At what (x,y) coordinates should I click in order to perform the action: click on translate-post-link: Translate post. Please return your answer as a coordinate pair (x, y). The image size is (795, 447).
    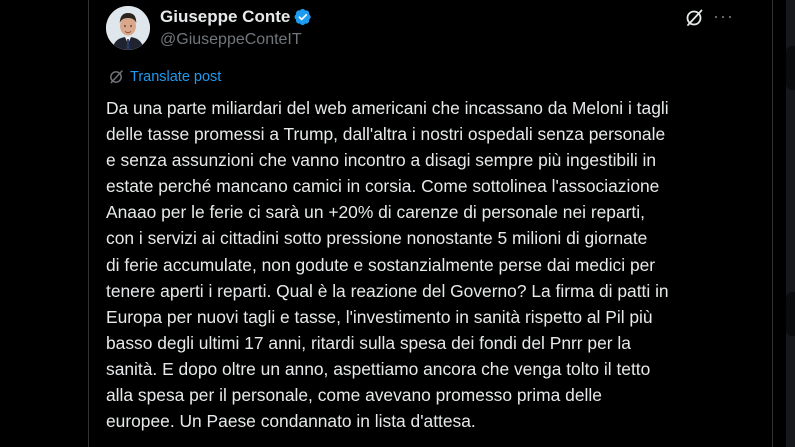
    Looking at the image, I should click on (164, 77).